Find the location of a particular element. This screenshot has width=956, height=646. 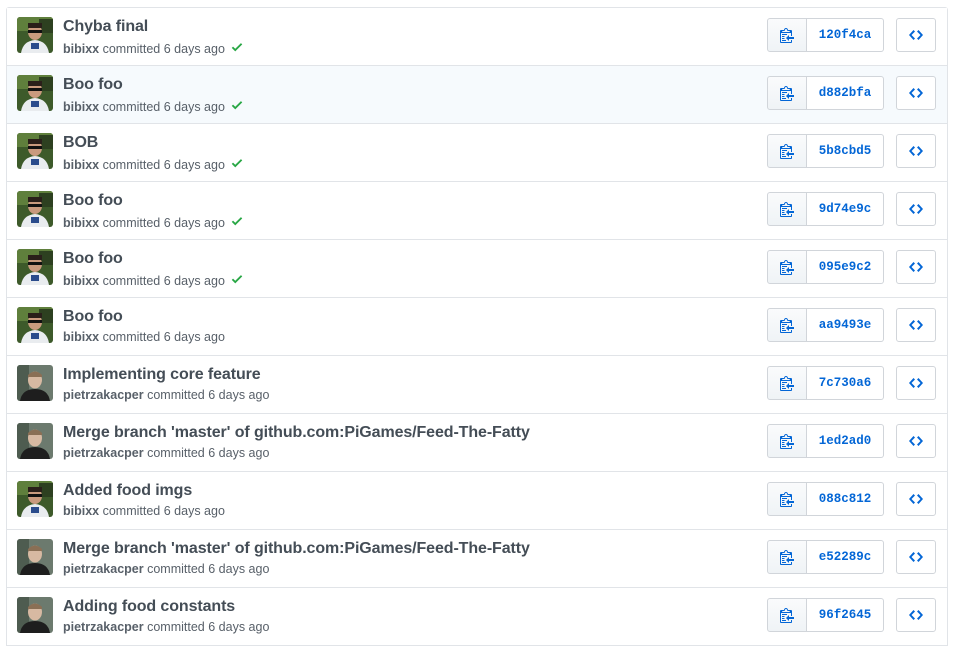

commit-sha-link: aa9493e is located at coordinates (845, 325).